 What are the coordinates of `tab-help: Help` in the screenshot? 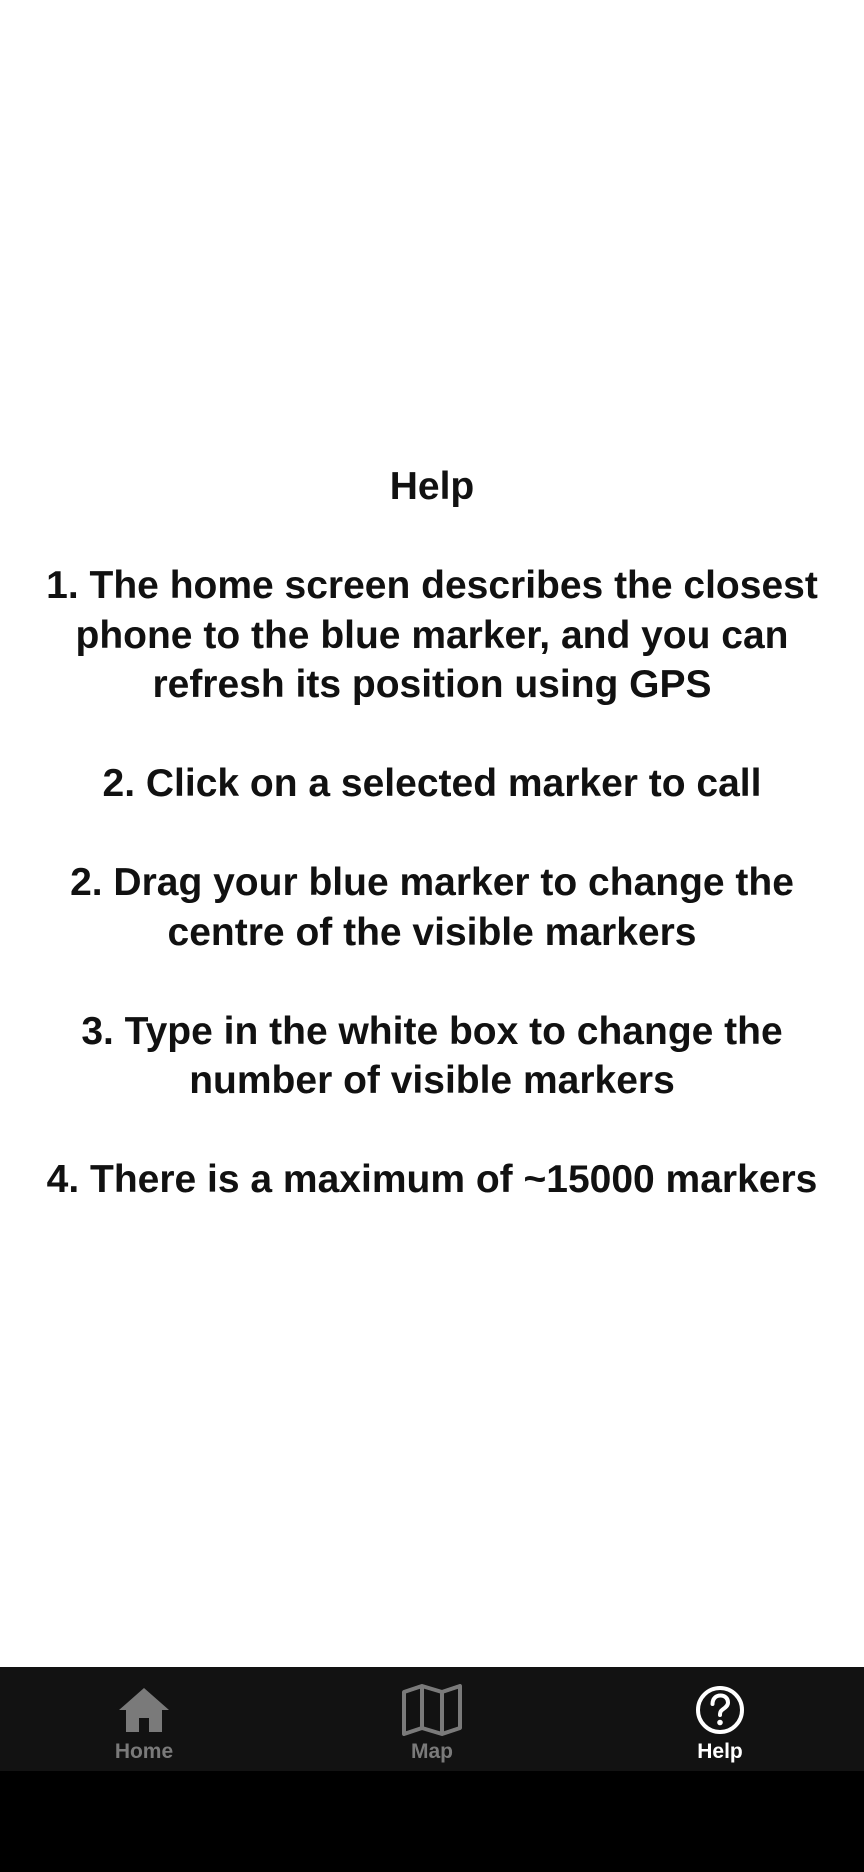 It's located at (720, 1719).